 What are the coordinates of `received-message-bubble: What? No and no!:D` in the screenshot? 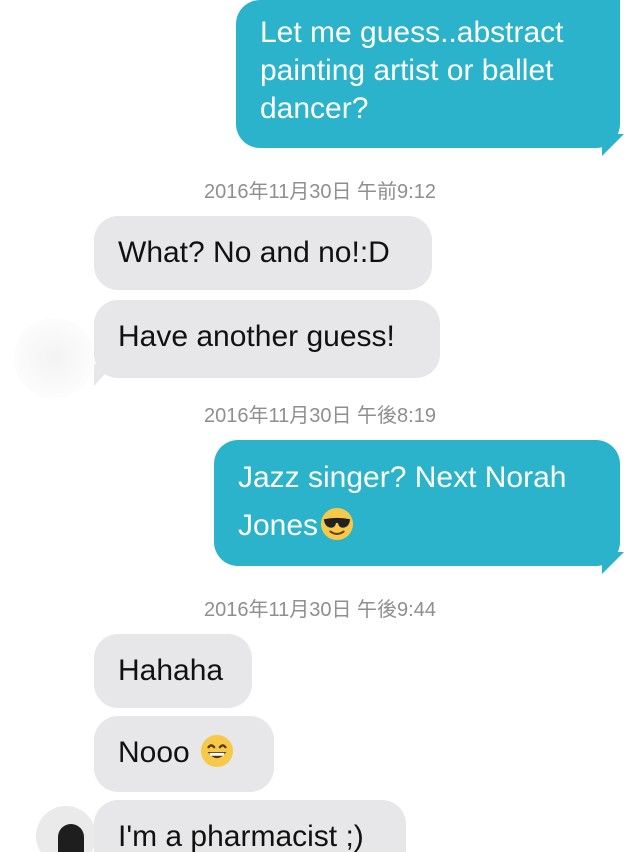 It's located at (263, 253).